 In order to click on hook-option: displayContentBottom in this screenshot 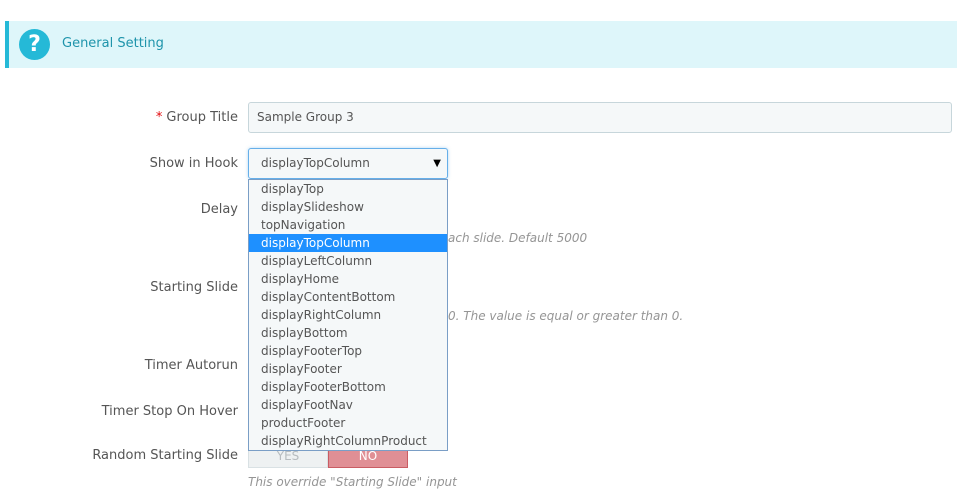, I will do `click(348, 297)`.